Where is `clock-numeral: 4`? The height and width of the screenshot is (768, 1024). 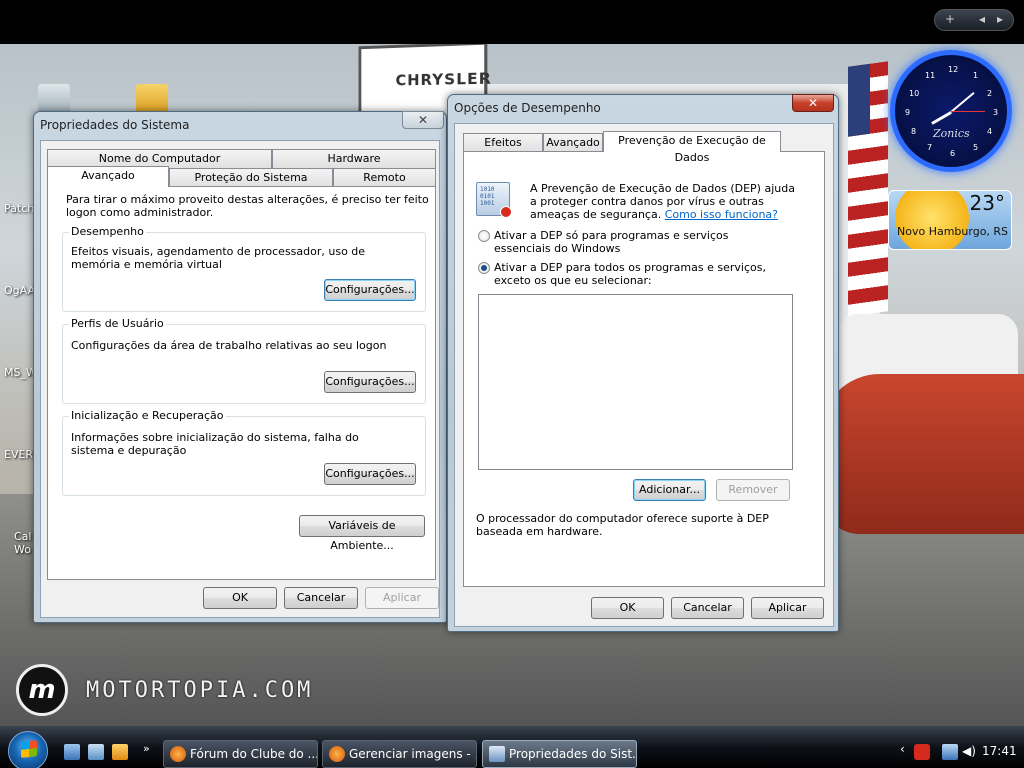
clock-numeral: 4 is located at coordinates (990, 131).